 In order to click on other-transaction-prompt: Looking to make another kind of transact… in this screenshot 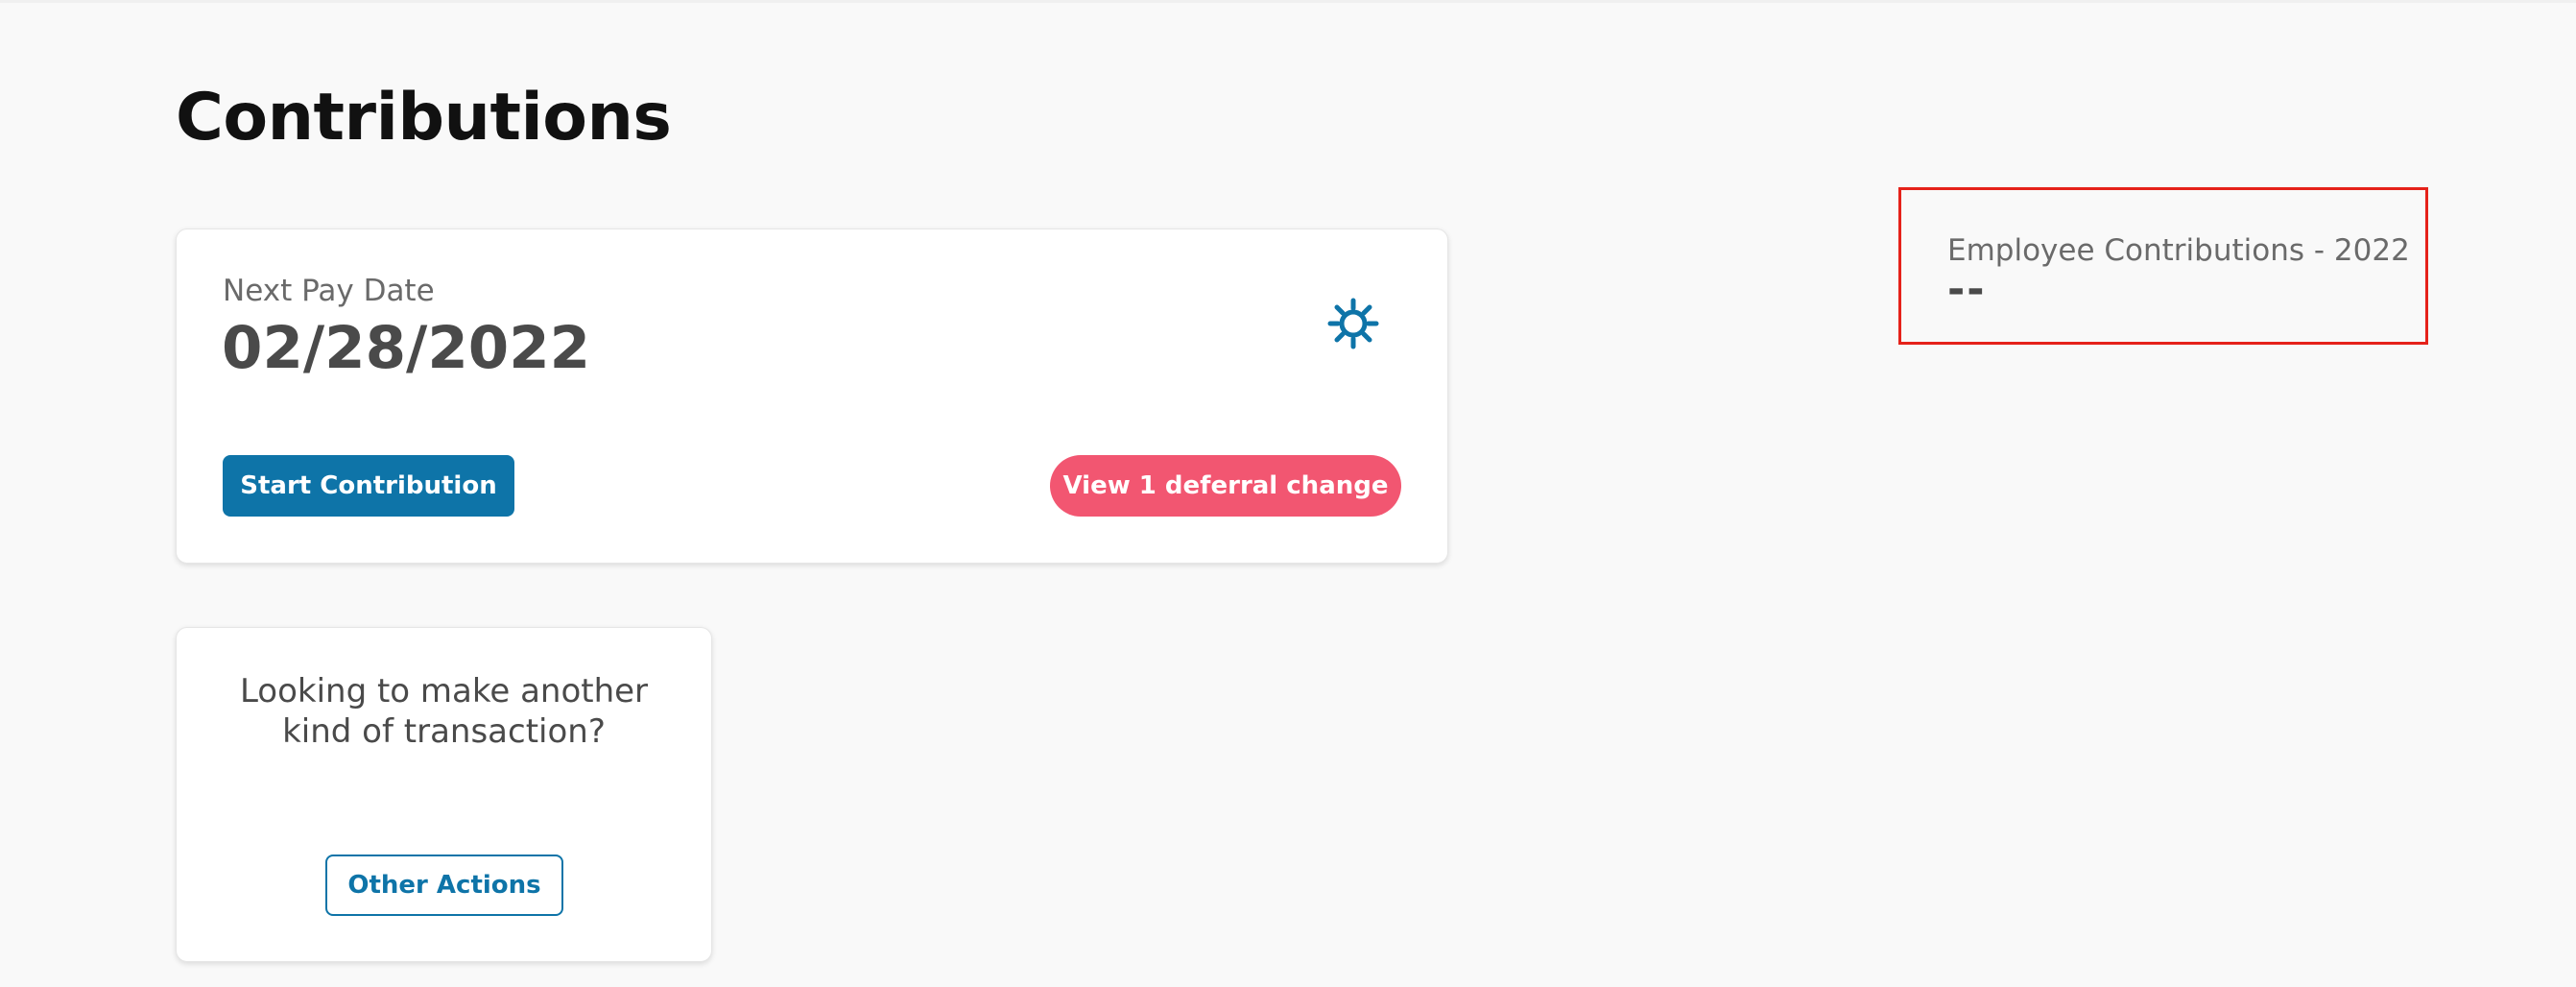, I will do `click(444, 712)`.